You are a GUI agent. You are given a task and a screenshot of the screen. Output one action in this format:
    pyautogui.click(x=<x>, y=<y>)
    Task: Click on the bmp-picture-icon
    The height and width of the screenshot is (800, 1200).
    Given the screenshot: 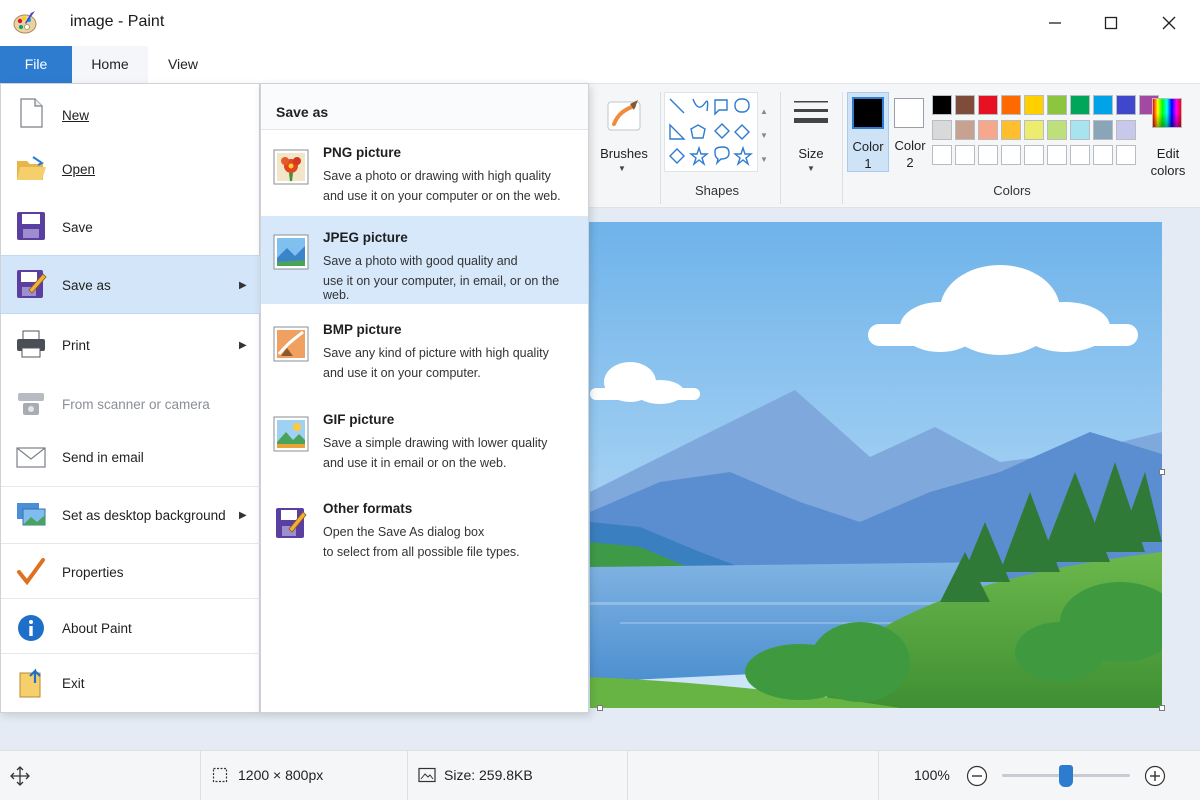 What is the action you would take?
    pyautogui.click(x=291, y=344)
    